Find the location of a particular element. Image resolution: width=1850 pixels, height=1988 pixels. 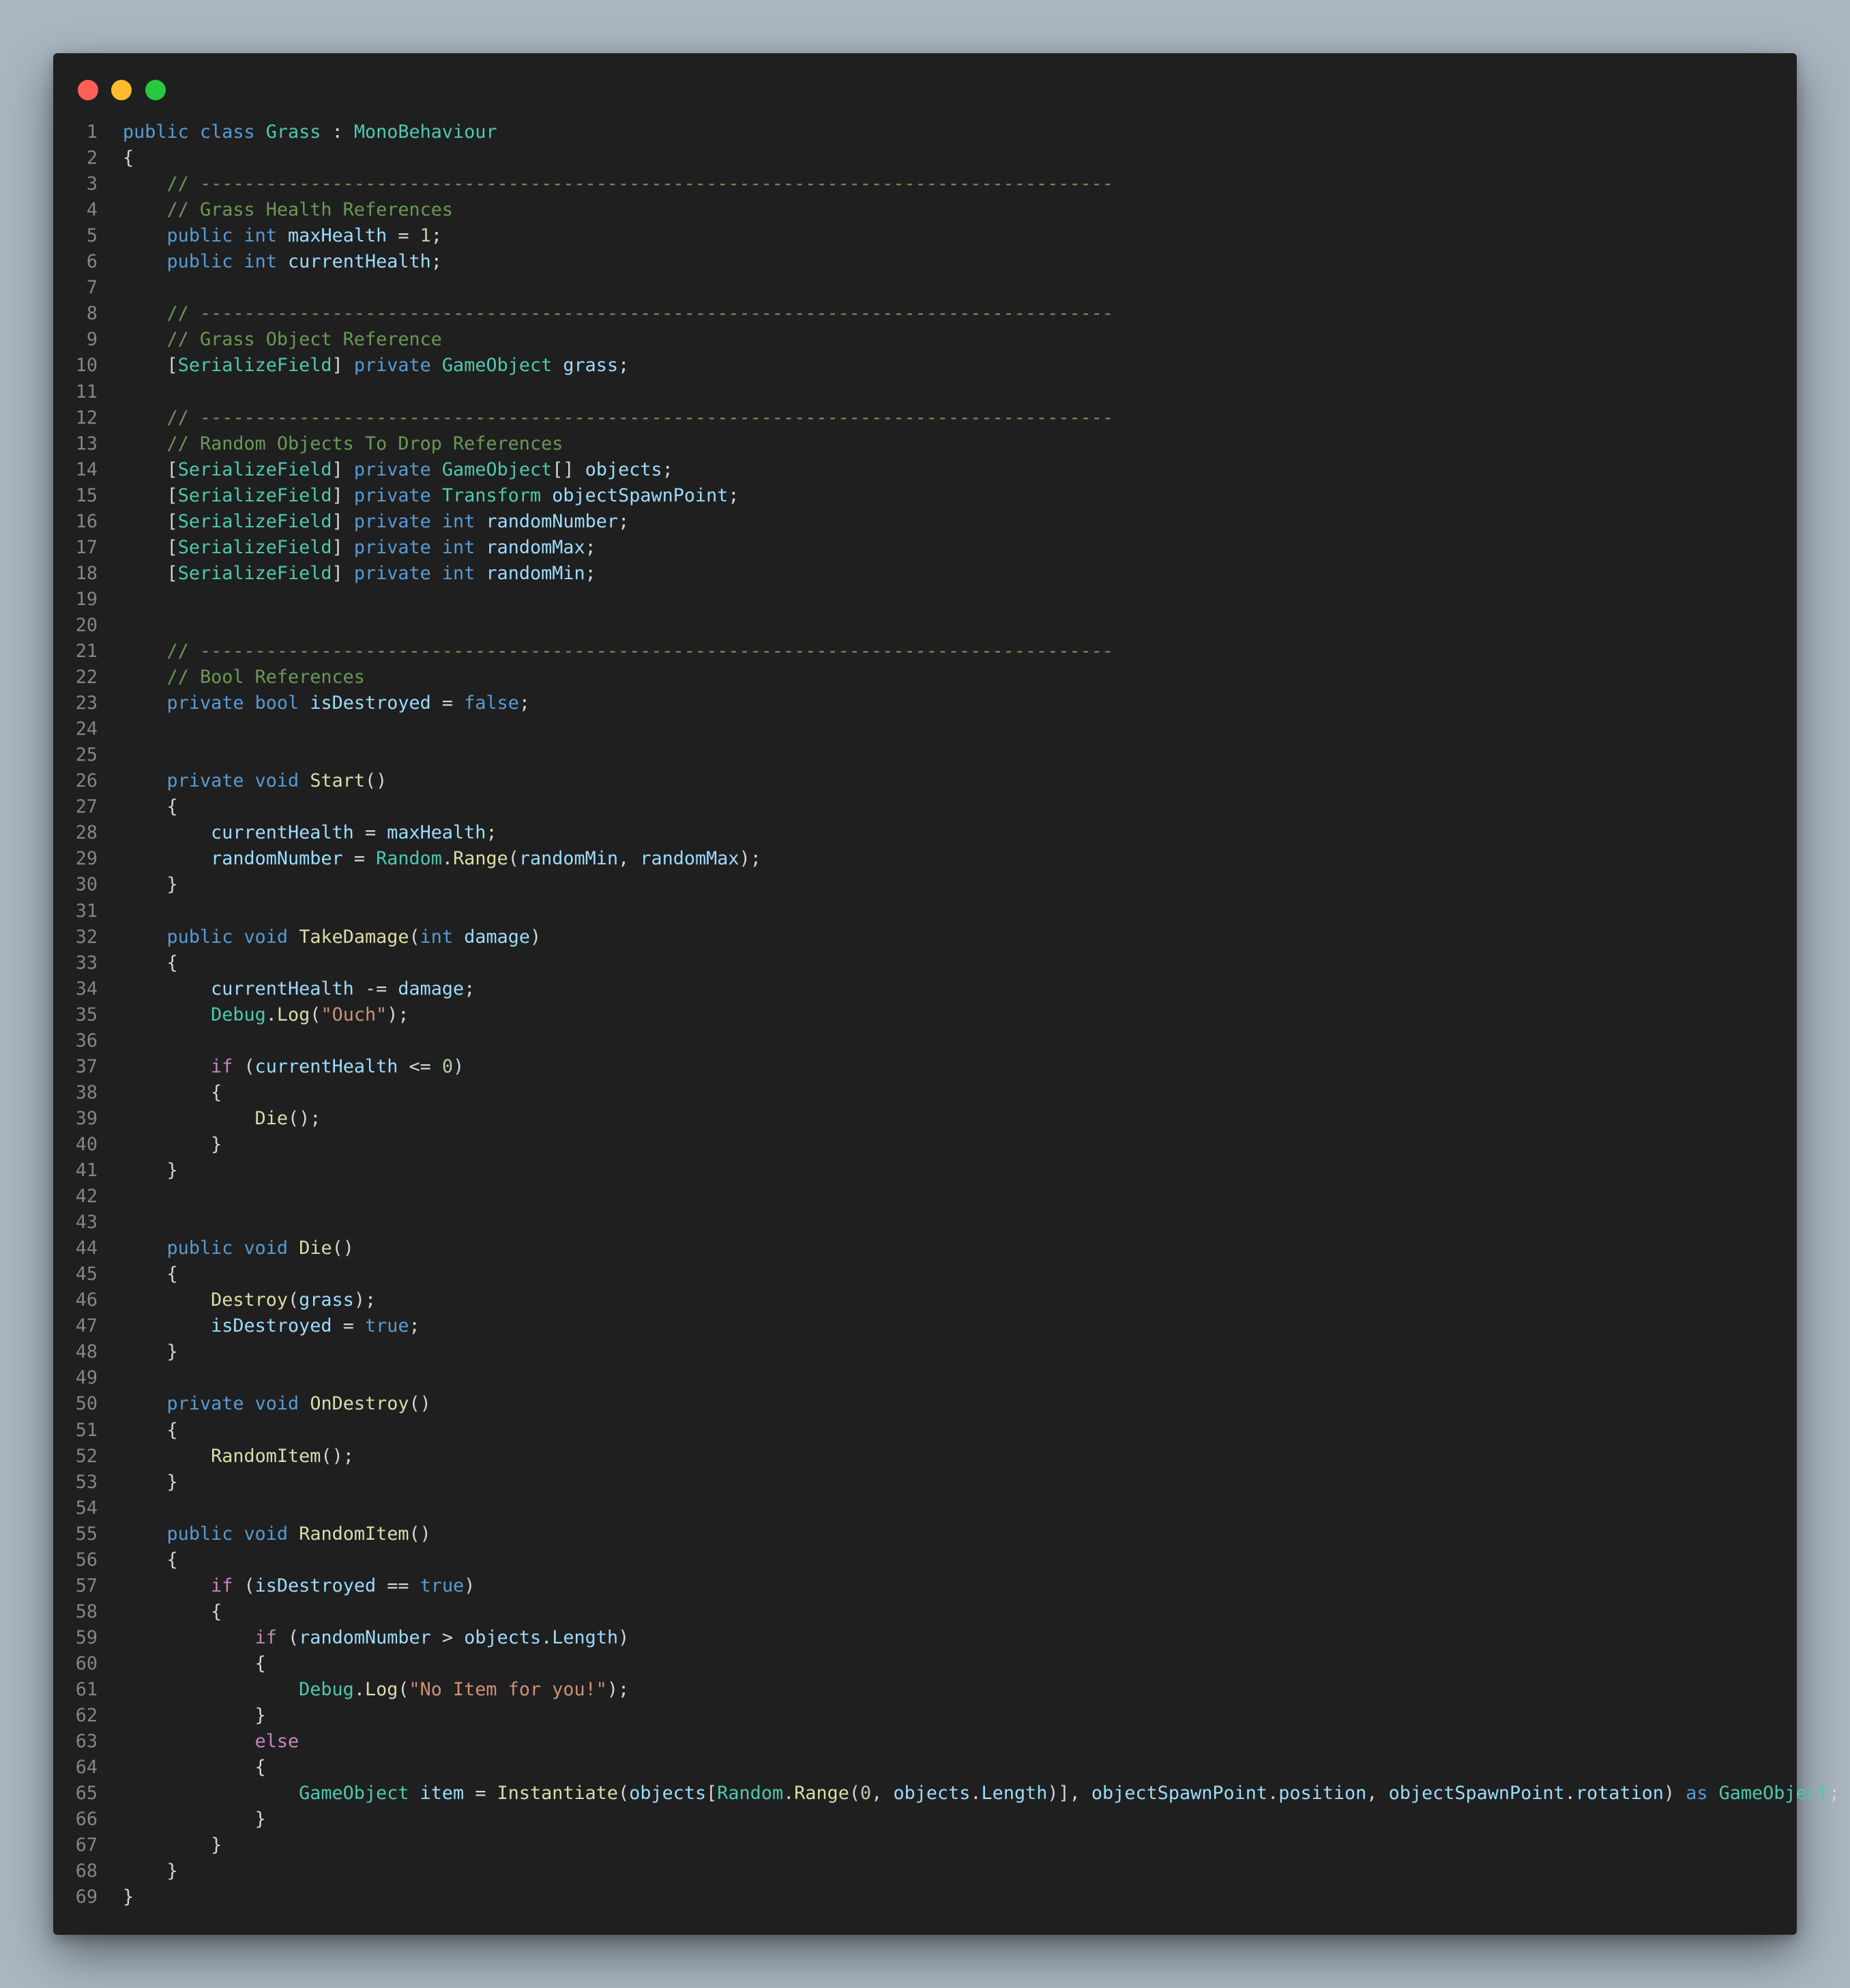

maximize-window-button is located at coordinates (155, 90).